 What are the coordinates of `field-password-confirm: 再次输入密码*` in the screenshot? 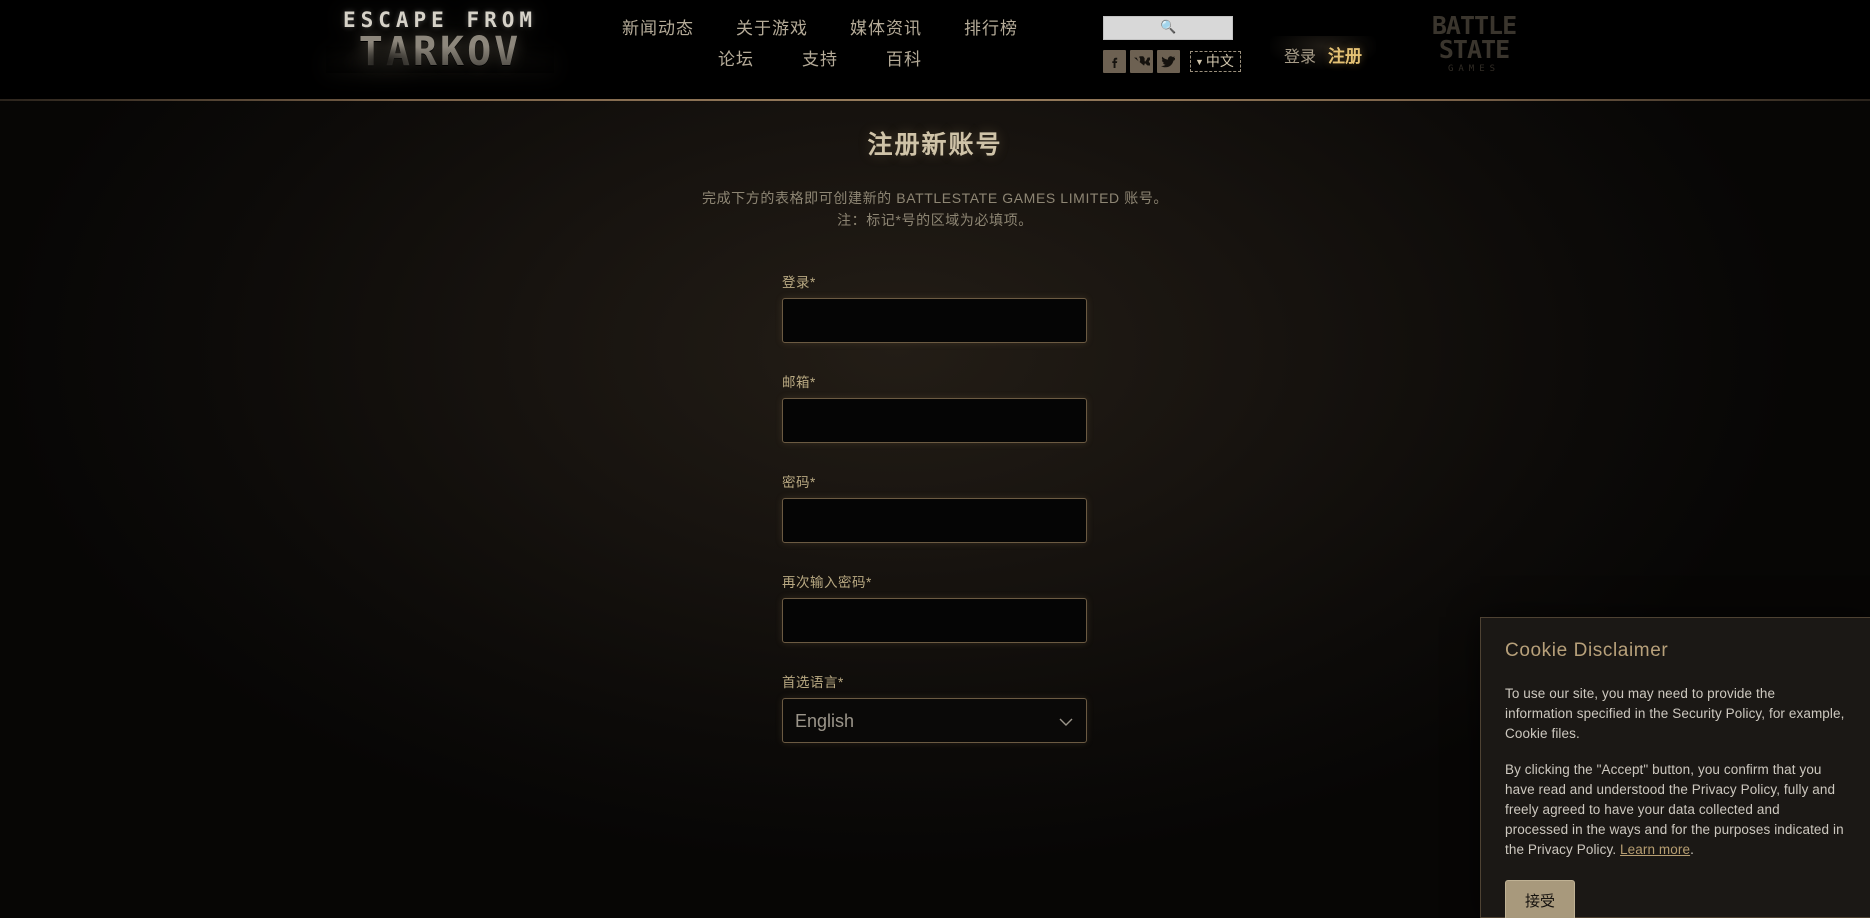 It's located at (934, 607).